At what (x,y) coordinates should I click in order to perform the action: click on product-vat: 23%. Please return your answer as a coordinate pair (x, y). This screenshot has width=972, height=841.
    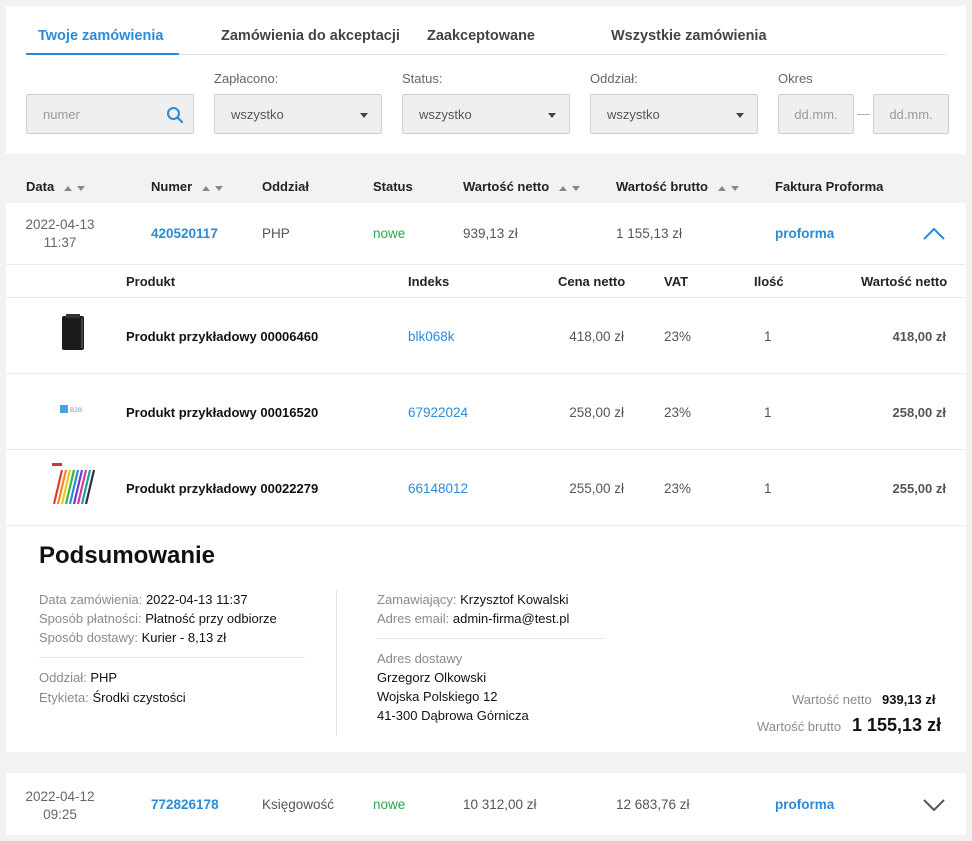
    Looking at the image, I should click on (678, 336).